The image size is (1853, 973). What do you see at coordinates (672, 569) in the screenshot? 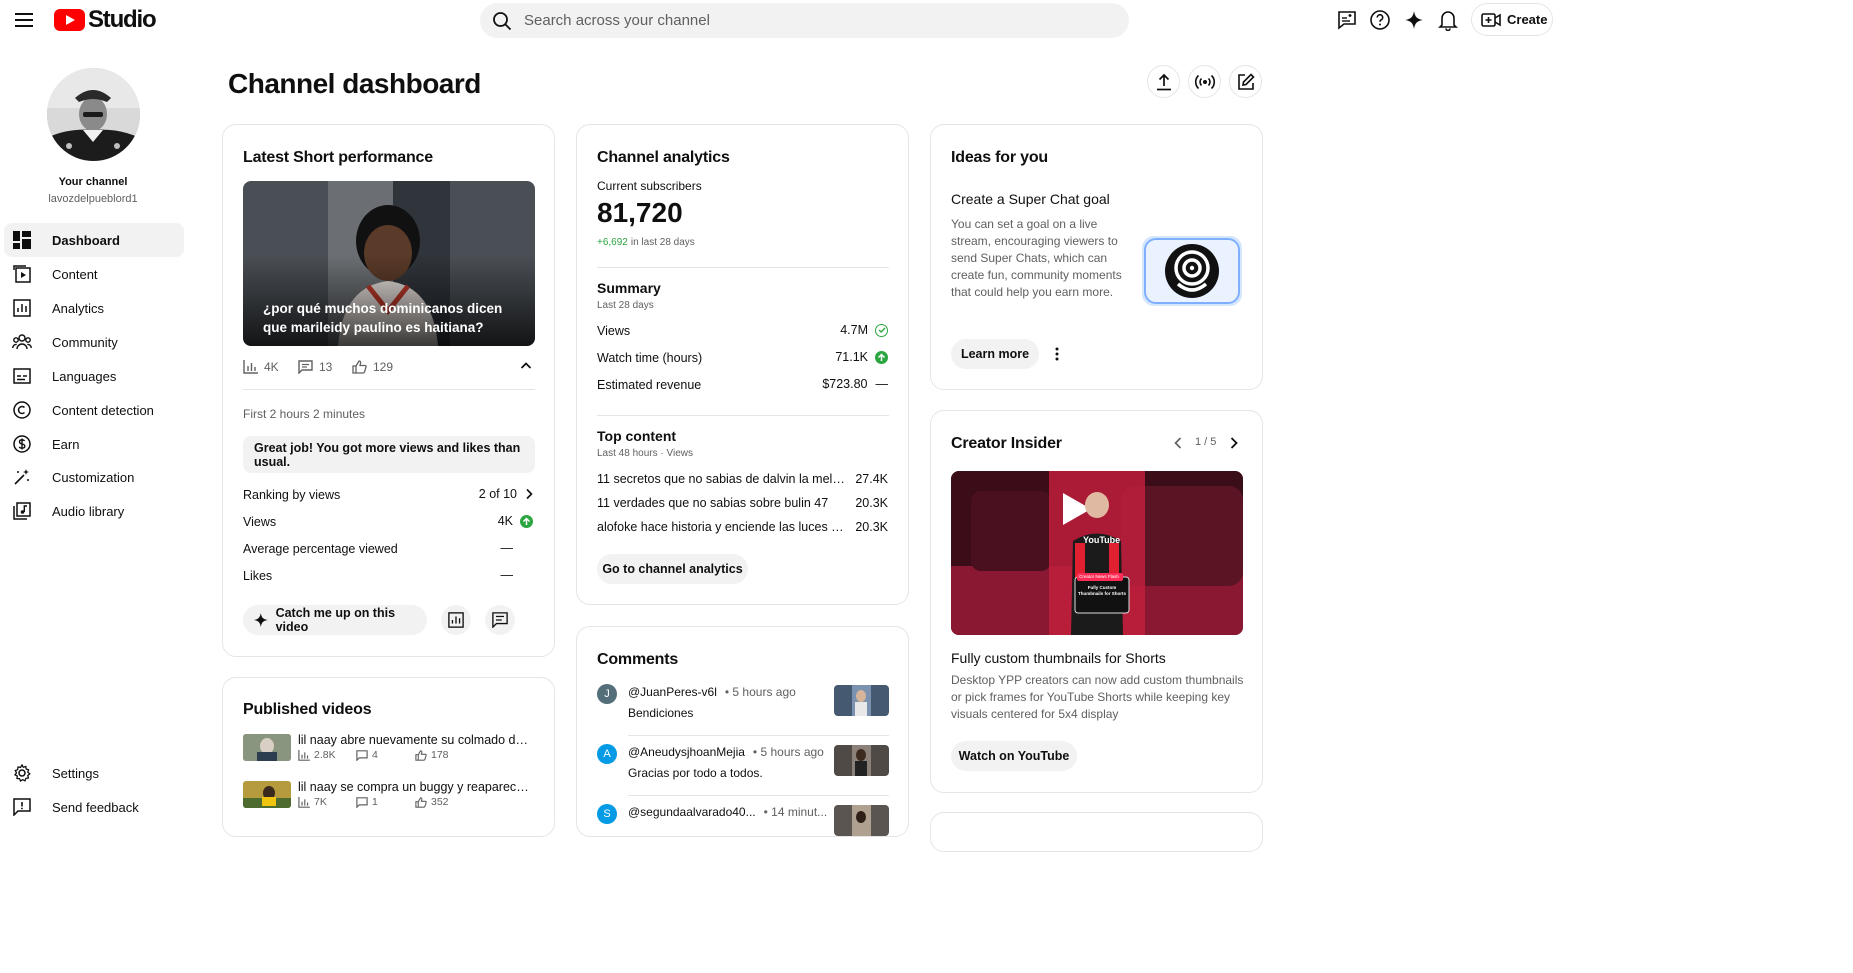
I see `go-to-analytics-button: Go to channel analytics` at bounding box center [672, 569].